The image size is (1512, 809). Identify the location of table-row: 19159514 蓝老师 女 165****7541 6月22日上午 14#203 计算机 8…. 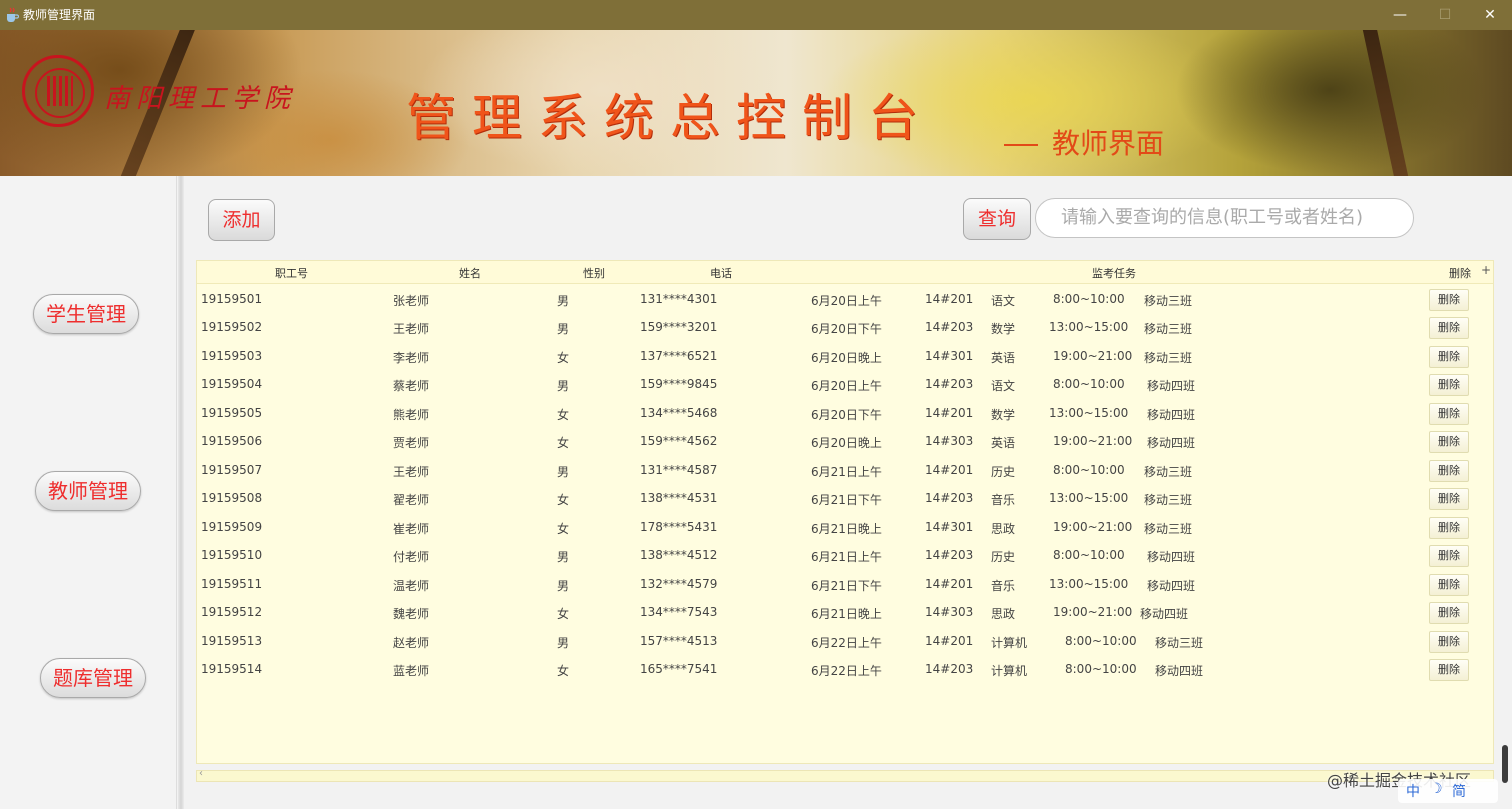
(845, 669).